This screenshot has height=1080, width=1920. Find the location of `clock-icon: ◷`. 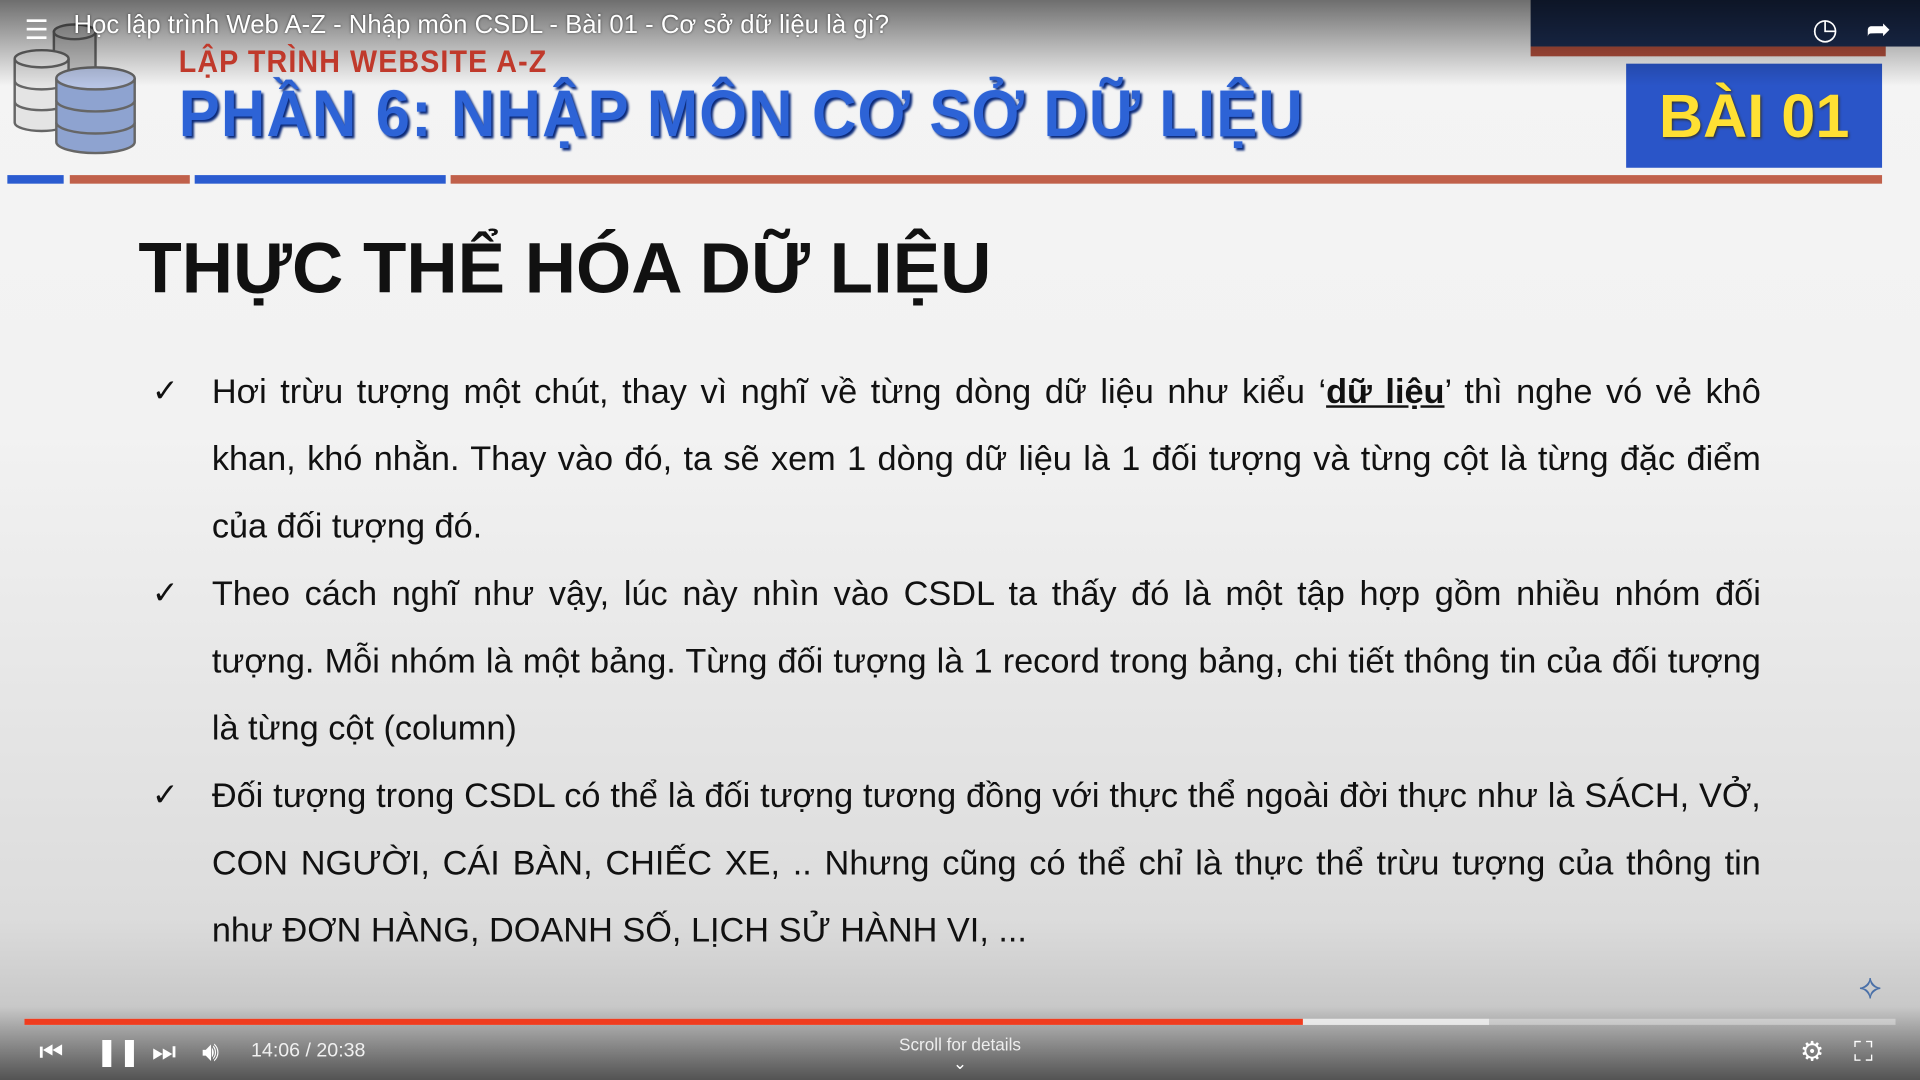

clock-icon: ◷ is located at coordinates (1825, 30).